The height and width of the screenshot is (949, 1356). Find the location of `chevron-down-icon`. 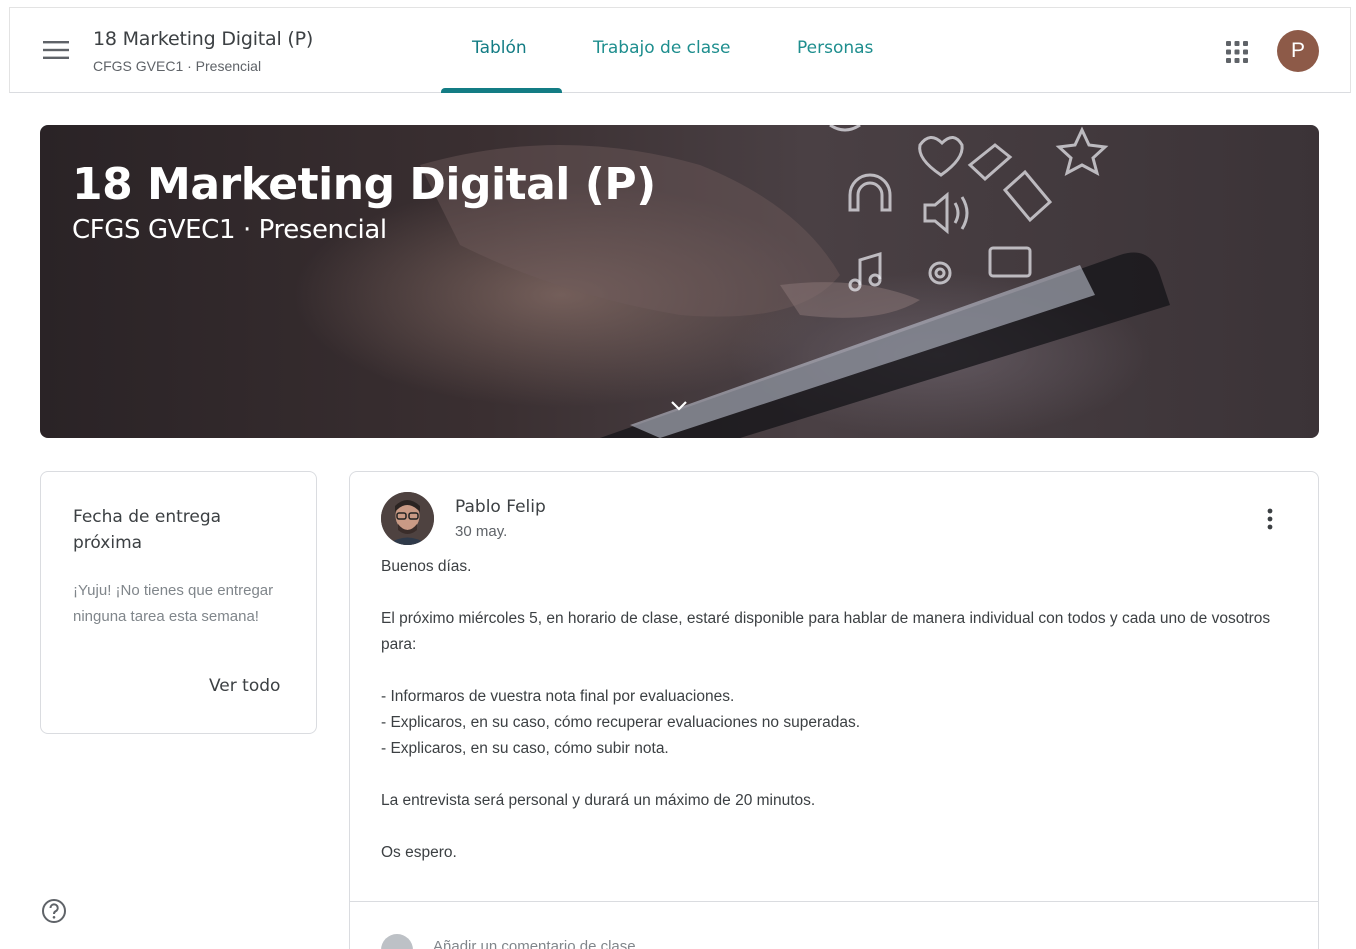

chevron-down-icon is located at coordinates (679, 406).